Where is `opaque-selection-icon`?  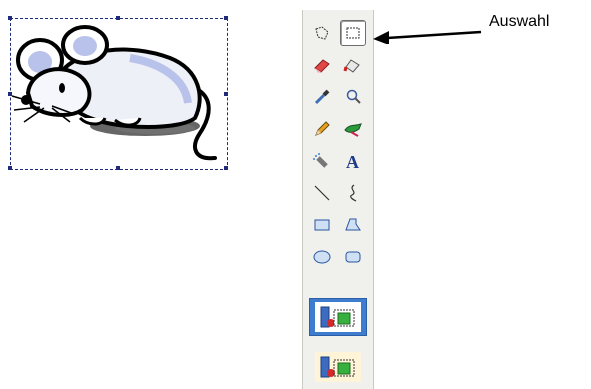 opaque-selection-icon is located at coordinates (337, 317).